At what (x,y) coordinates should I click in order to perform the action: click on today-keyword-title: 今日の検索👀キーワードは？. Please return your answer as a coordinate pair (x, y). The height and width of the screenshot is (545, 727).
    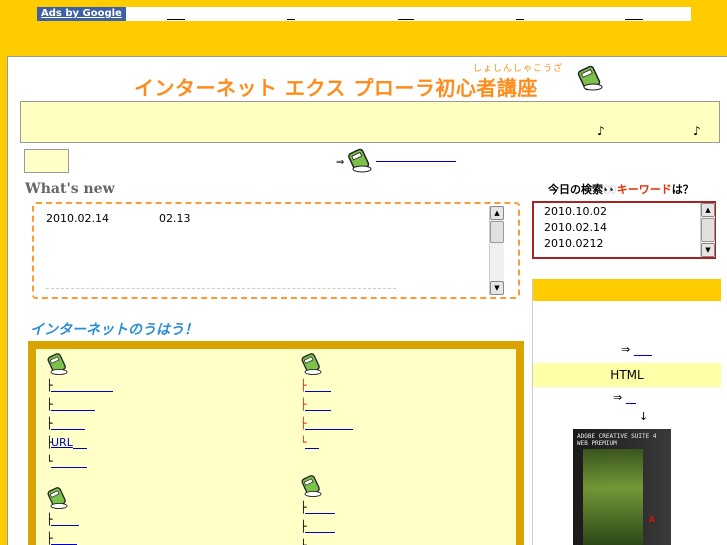
    Looking at the image, I should click on (621, 189).